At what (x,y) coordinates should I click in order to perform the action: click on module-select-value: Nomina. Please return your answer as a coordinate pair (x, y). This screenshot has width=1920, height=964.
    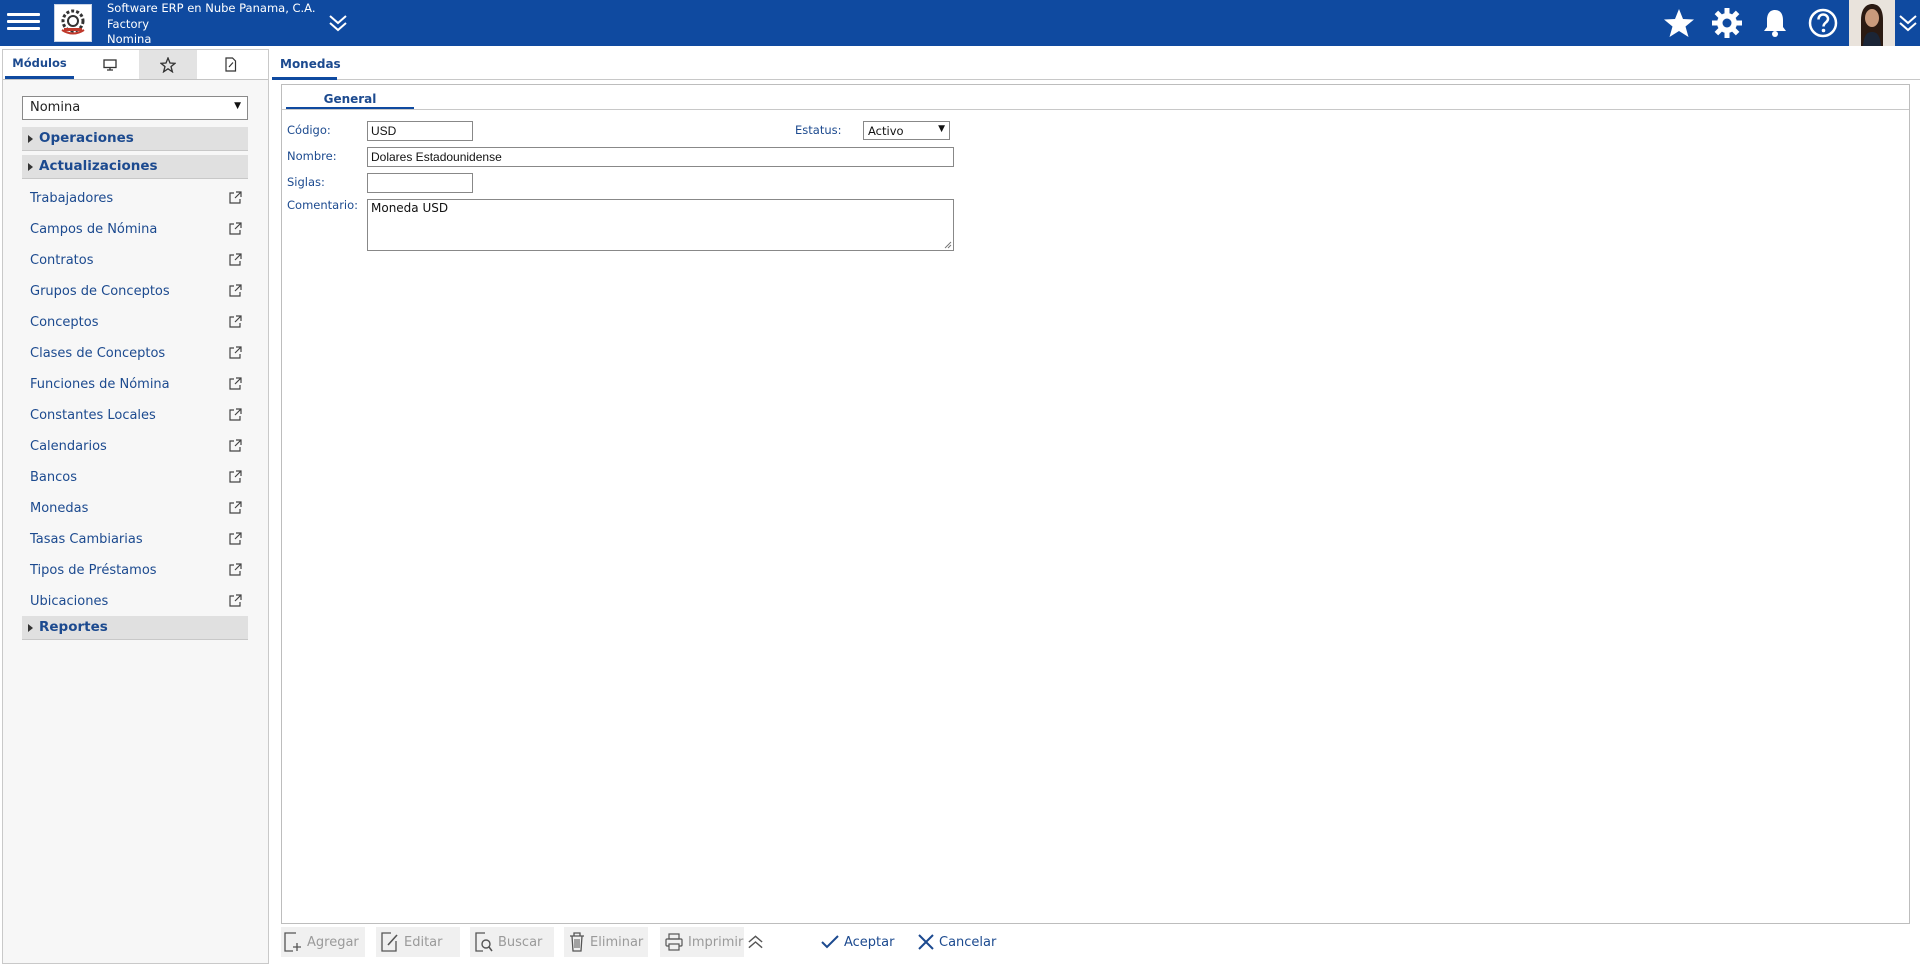
    Looking at the image, I should click on (55, 107).